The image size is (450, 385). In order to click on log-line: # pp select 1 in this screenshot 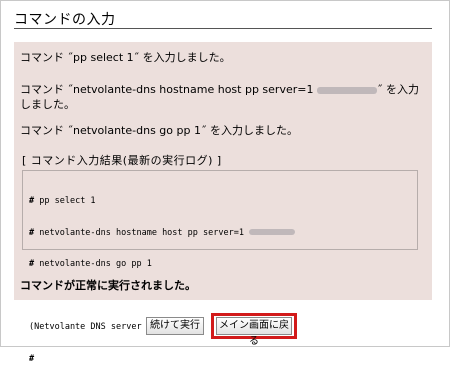, I will do `click(220, 201)`.